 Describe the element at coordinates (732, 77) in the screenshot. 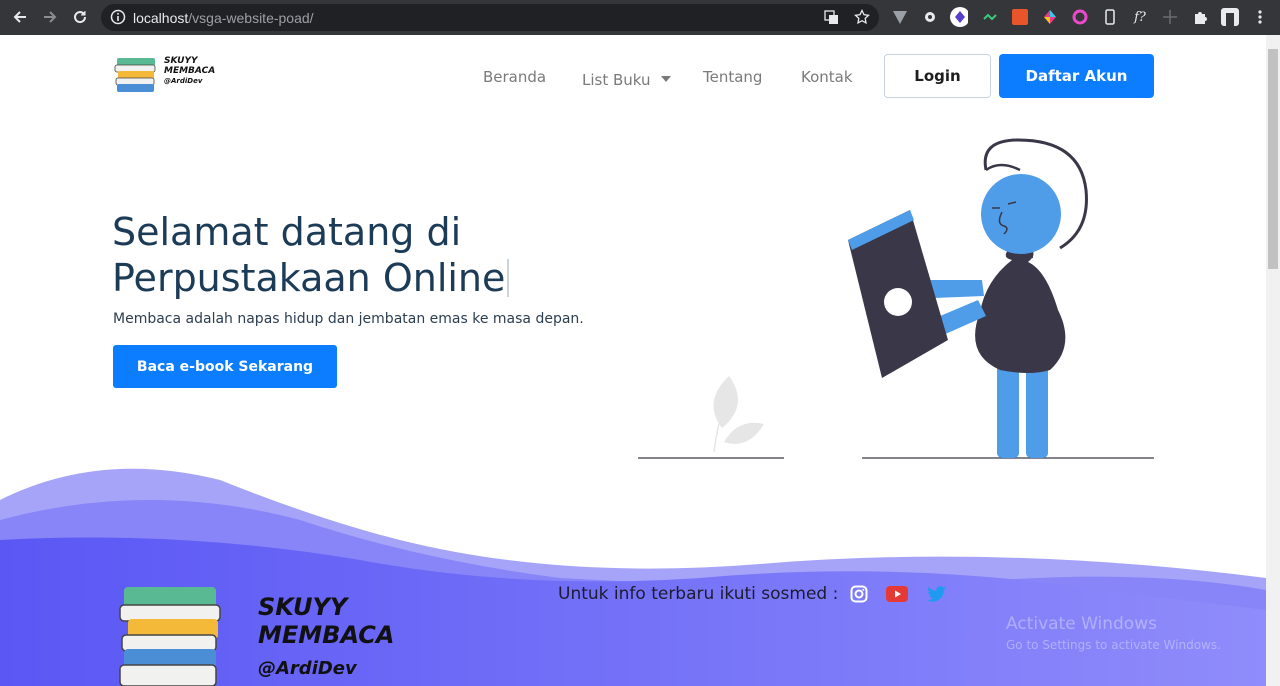

I see `nav-link-tentang: Tentang` at that location.